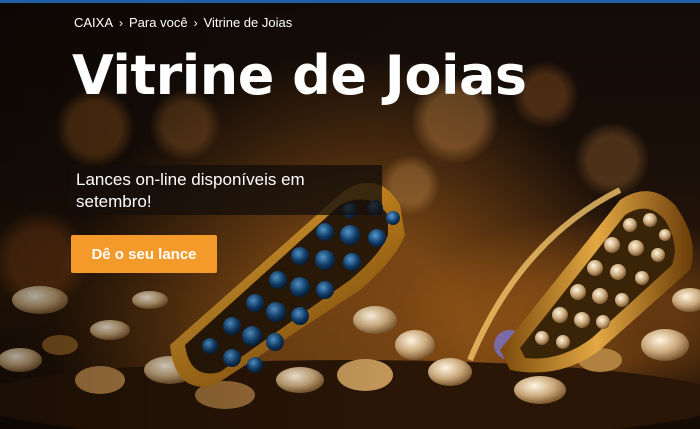  What do you see at coordinates (190, 190) in the screenshot?
I see `hero-subtitle: Lances on-line disponíveis em setembro!` at bounding box center [190, 190].